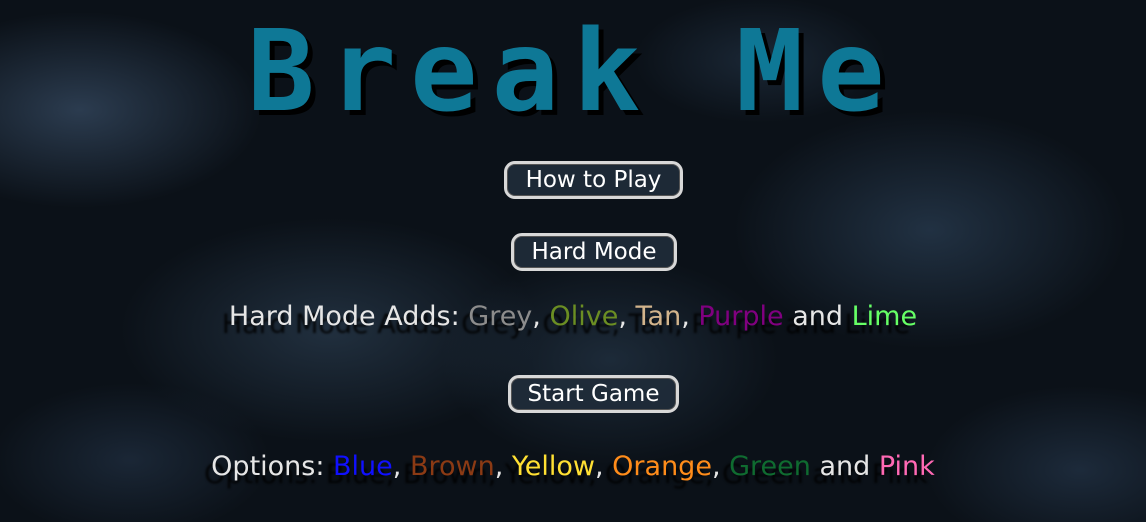 This screenshot has width=1146, height=522. Describe the element at coordinates (906, 466) in the screenshot. I see `option-color-pink: Pink` at that location.